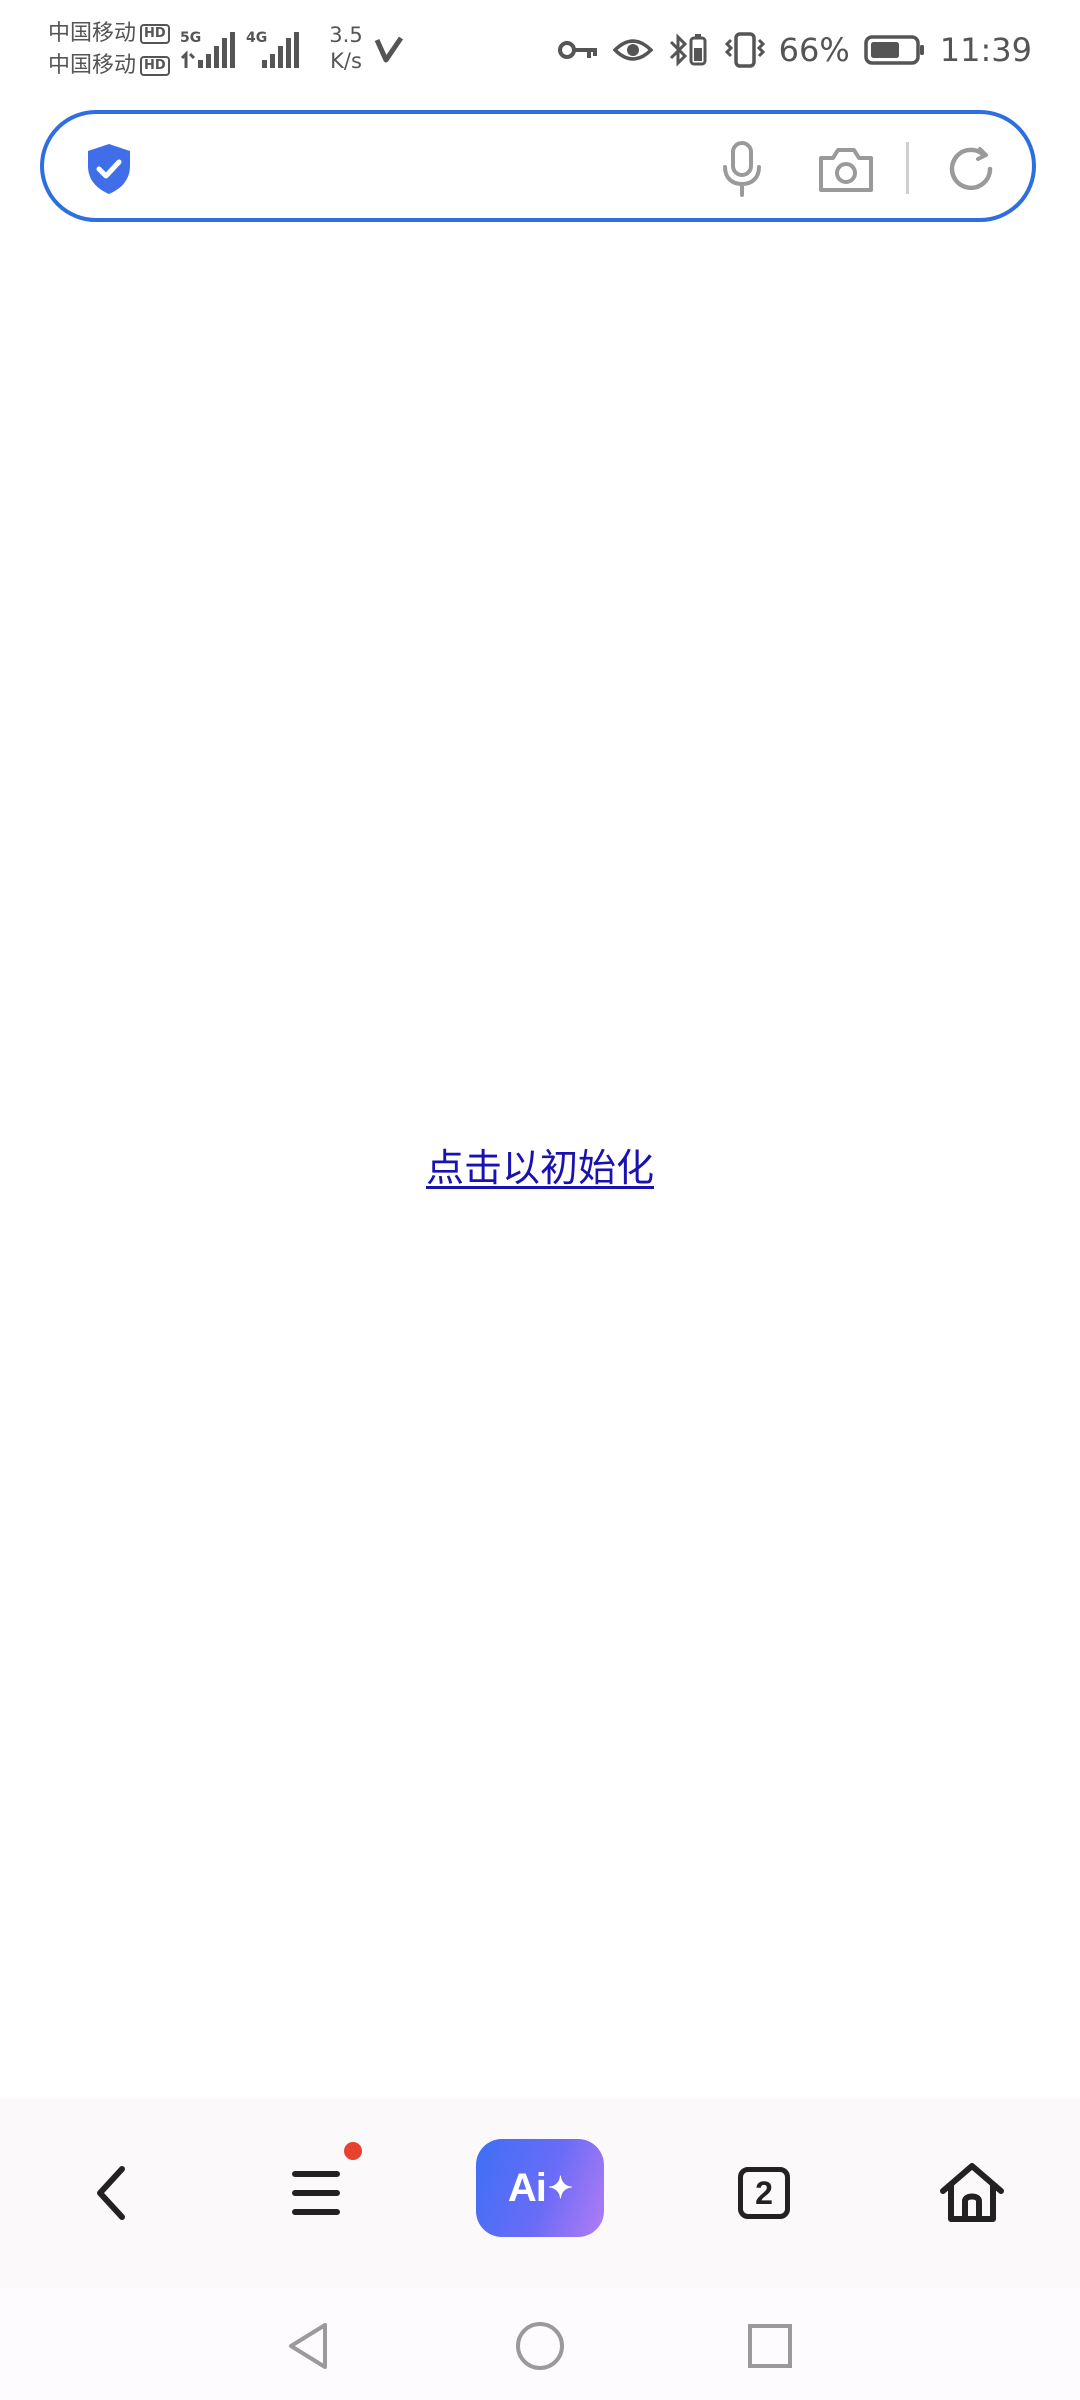 This screenshot has height=2400, width=1080. I want to click on nav-home-button, so click(540, 2346).